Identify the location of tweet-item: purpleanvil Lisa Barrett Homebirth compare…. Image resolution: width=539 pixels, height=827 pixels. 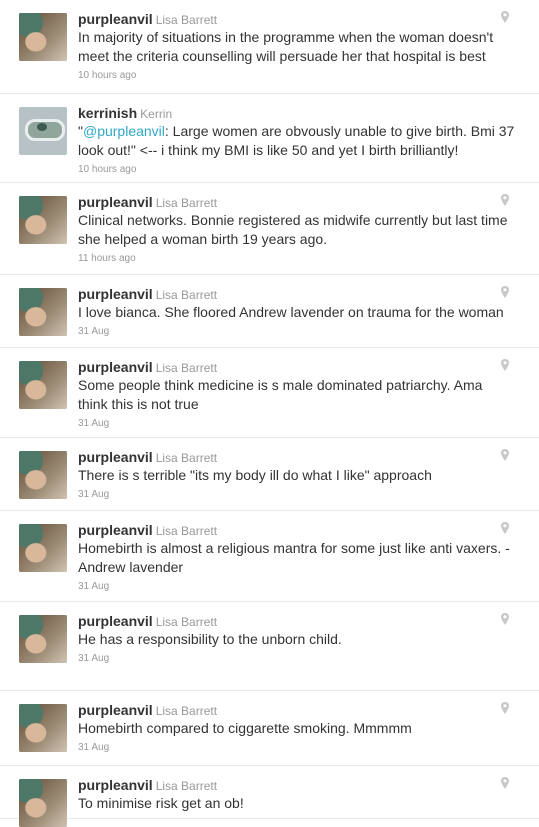
(269, 728).